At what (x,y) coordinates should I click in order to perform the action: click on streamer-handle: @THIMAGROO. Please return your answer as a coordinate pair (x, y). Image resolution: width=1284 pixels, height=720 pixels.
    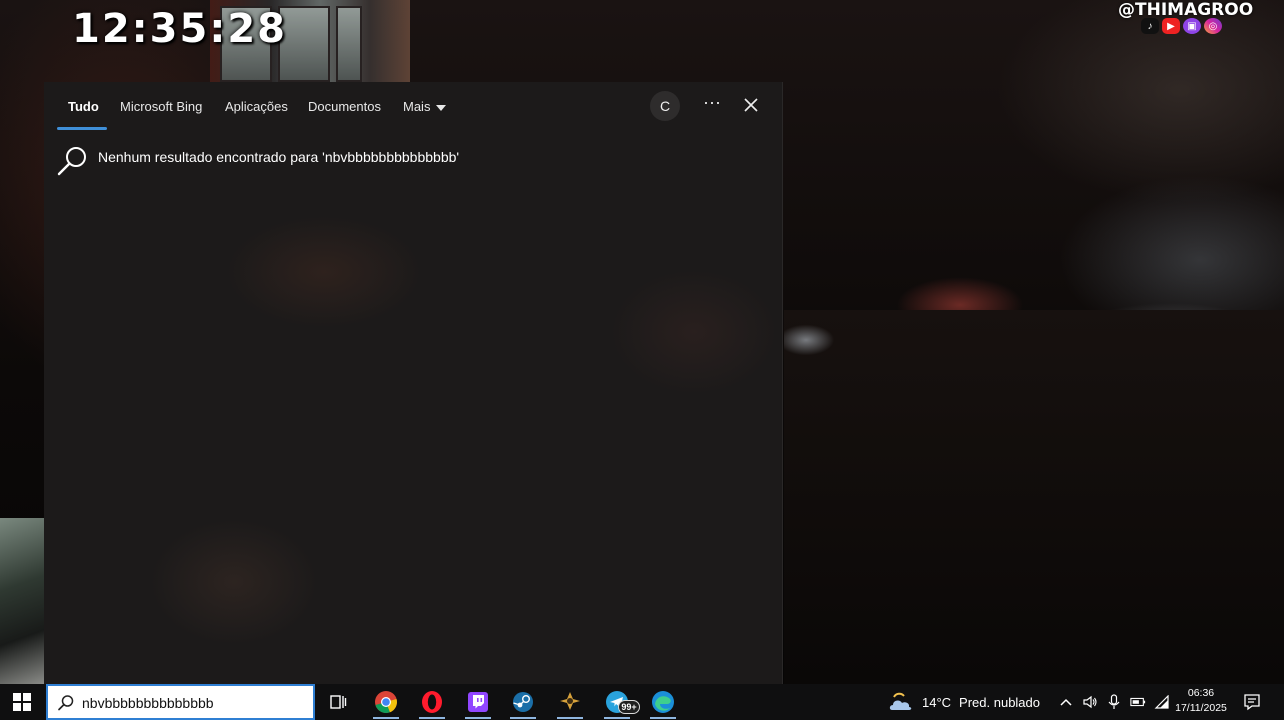
    Looking at the image, I should click on (1186, 10).